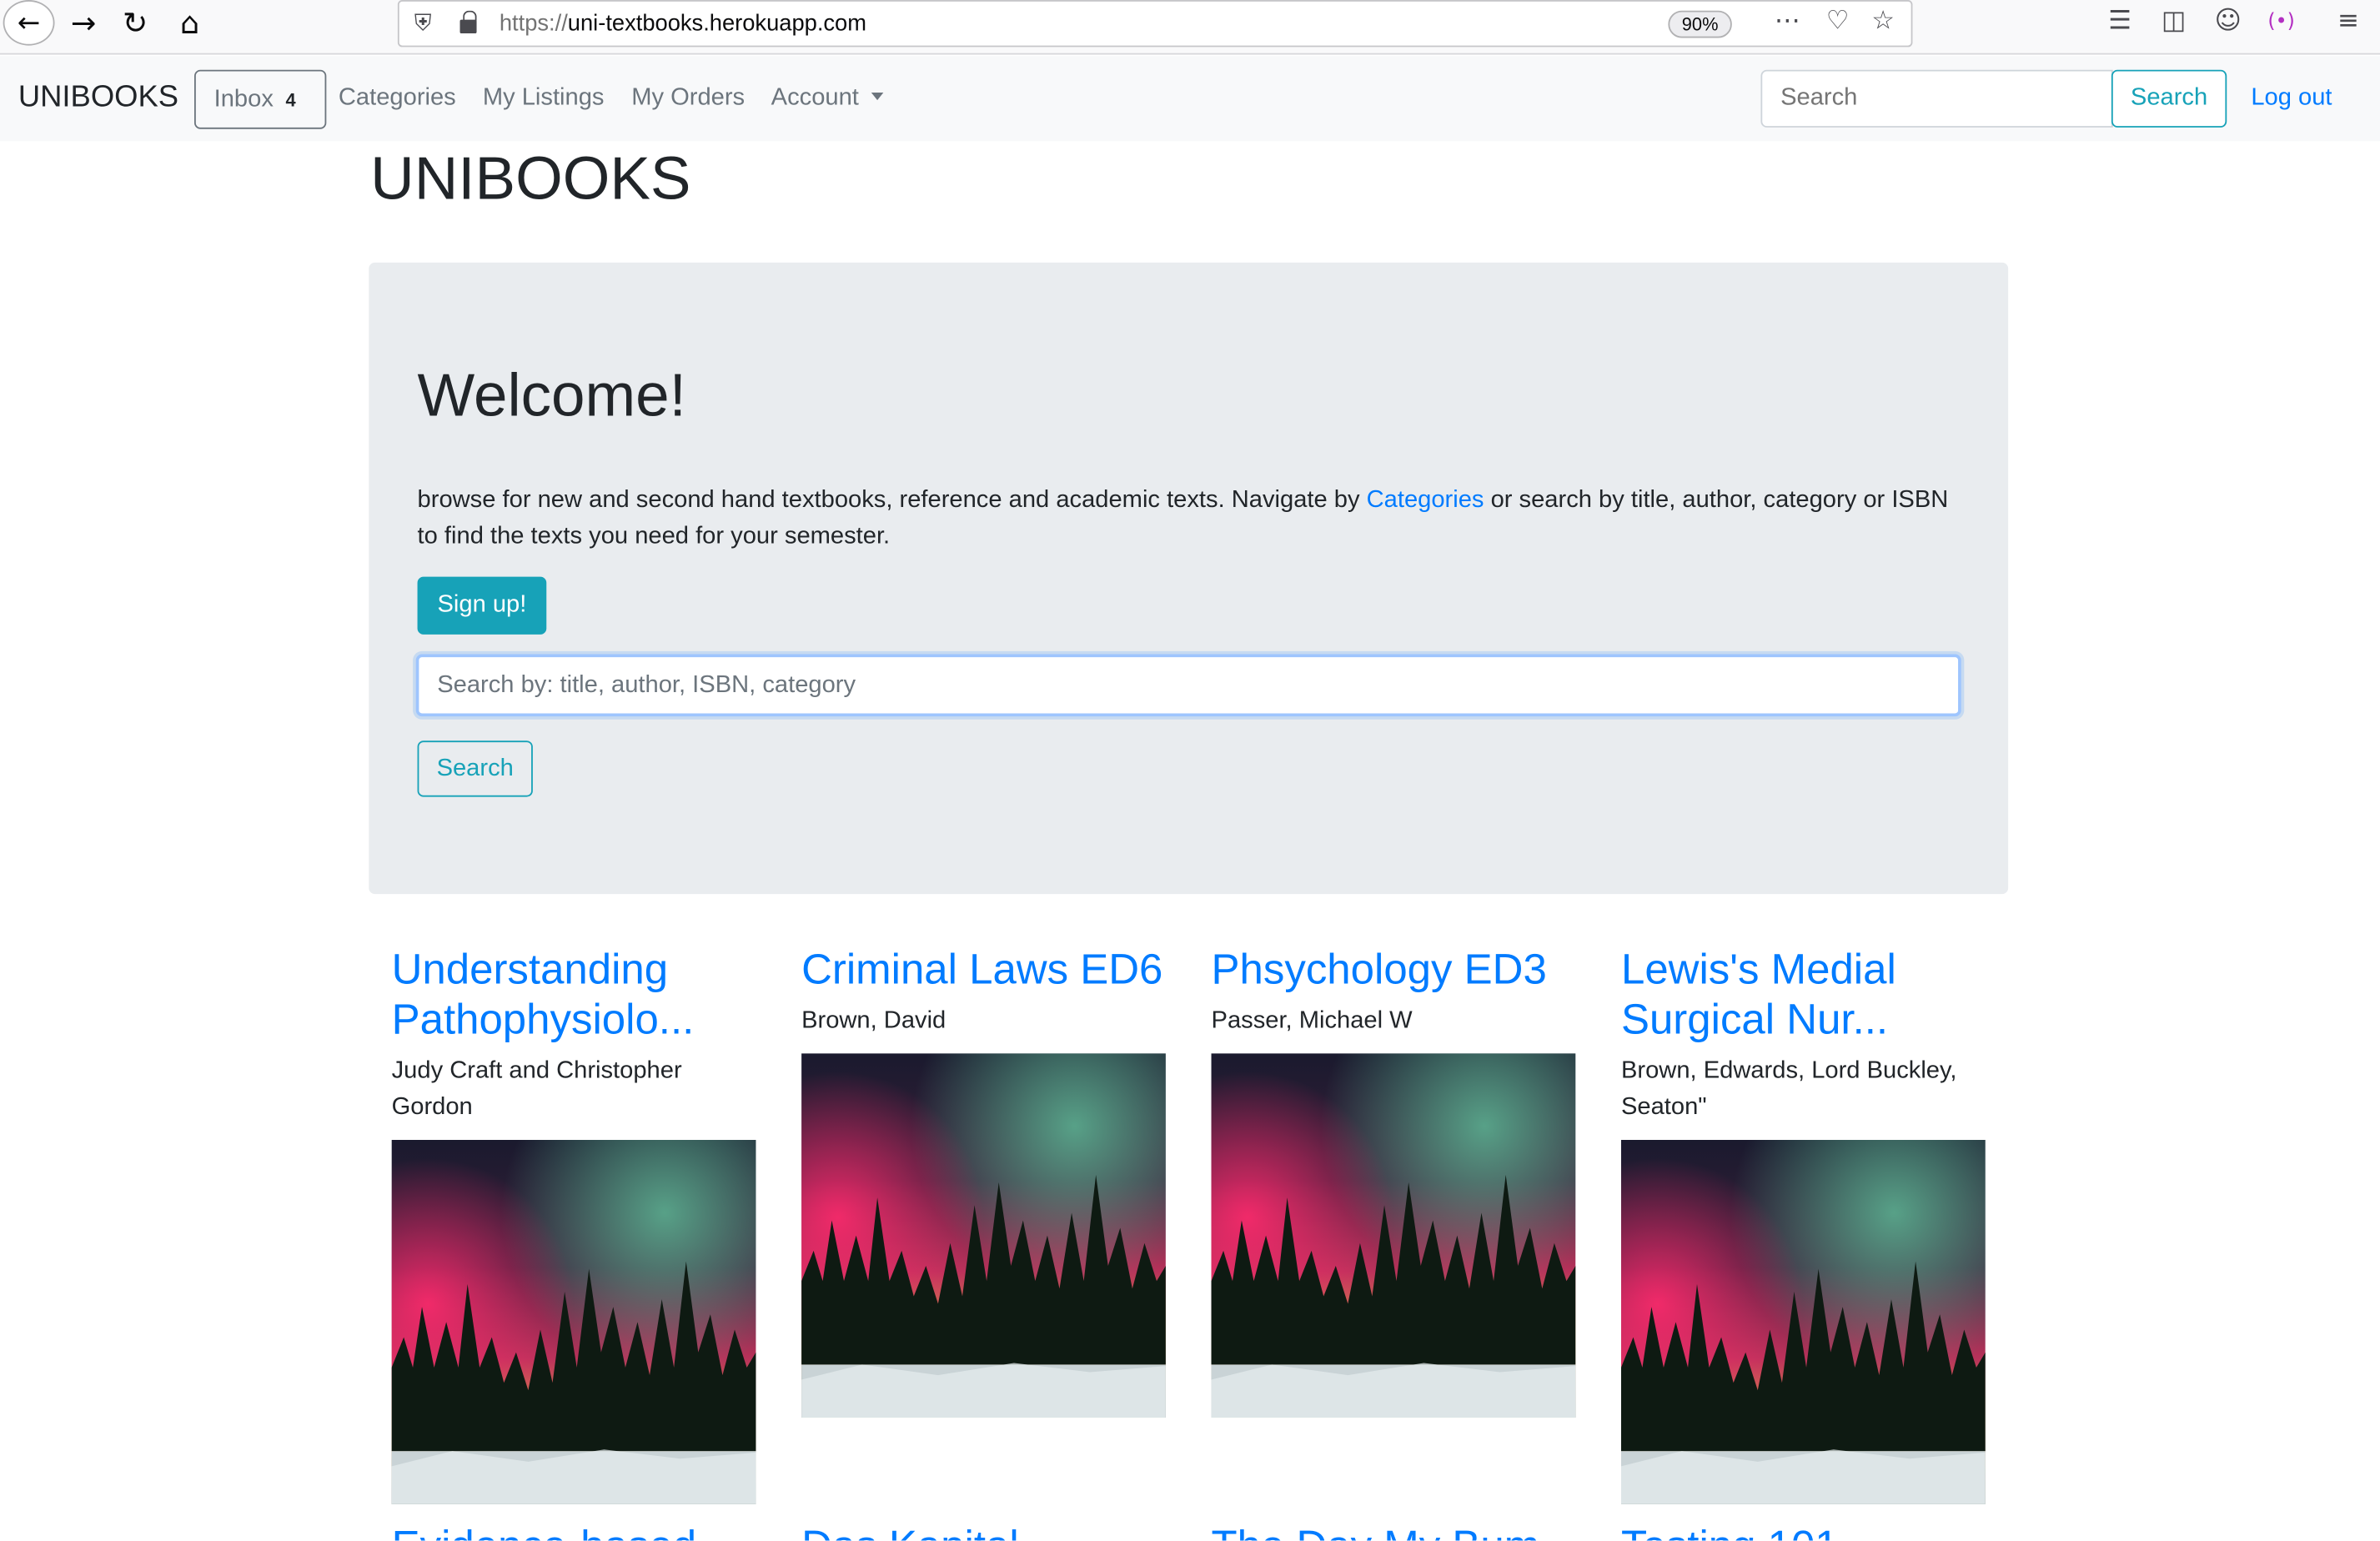 The width and height of the screenshot is (2380, 1541). I want to click on inbox-label: Inbox, so click(243, 98).